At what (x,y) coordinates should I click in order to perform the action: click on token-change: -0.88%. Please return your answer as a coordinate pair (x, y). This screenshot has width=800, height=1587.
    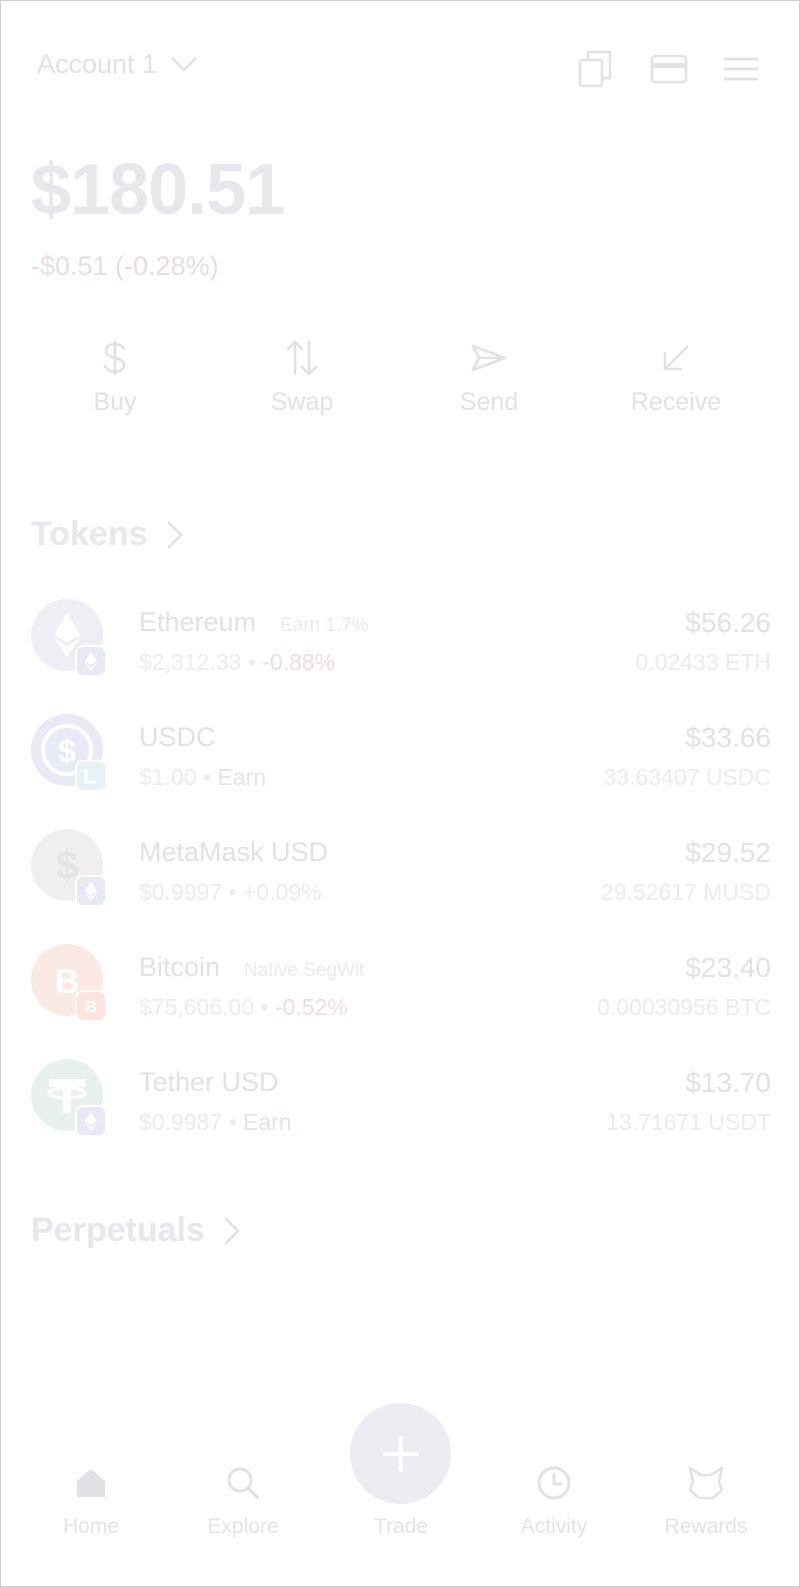
    Looking at the image, I should click on (299, 662).